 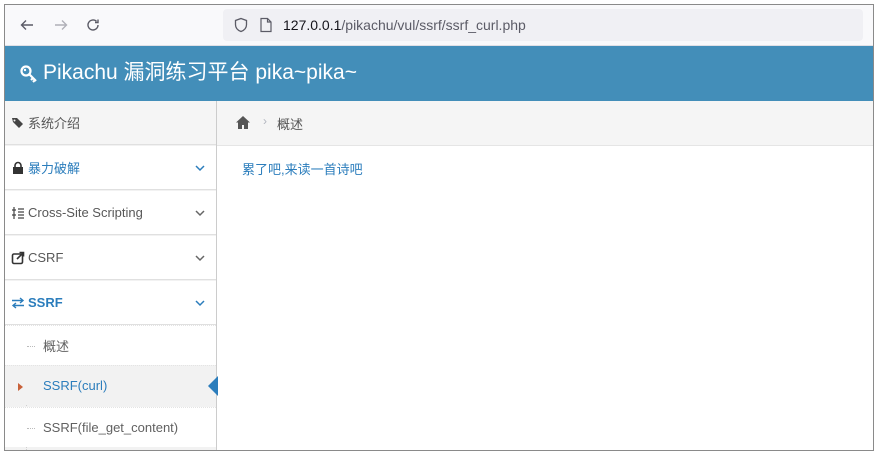 What do you see at coordinates (439, 73) in the screenshot?
I see `site-header: Pikachu 漏洞练习平台 pika~pika~` at bounding box center [439, 73].